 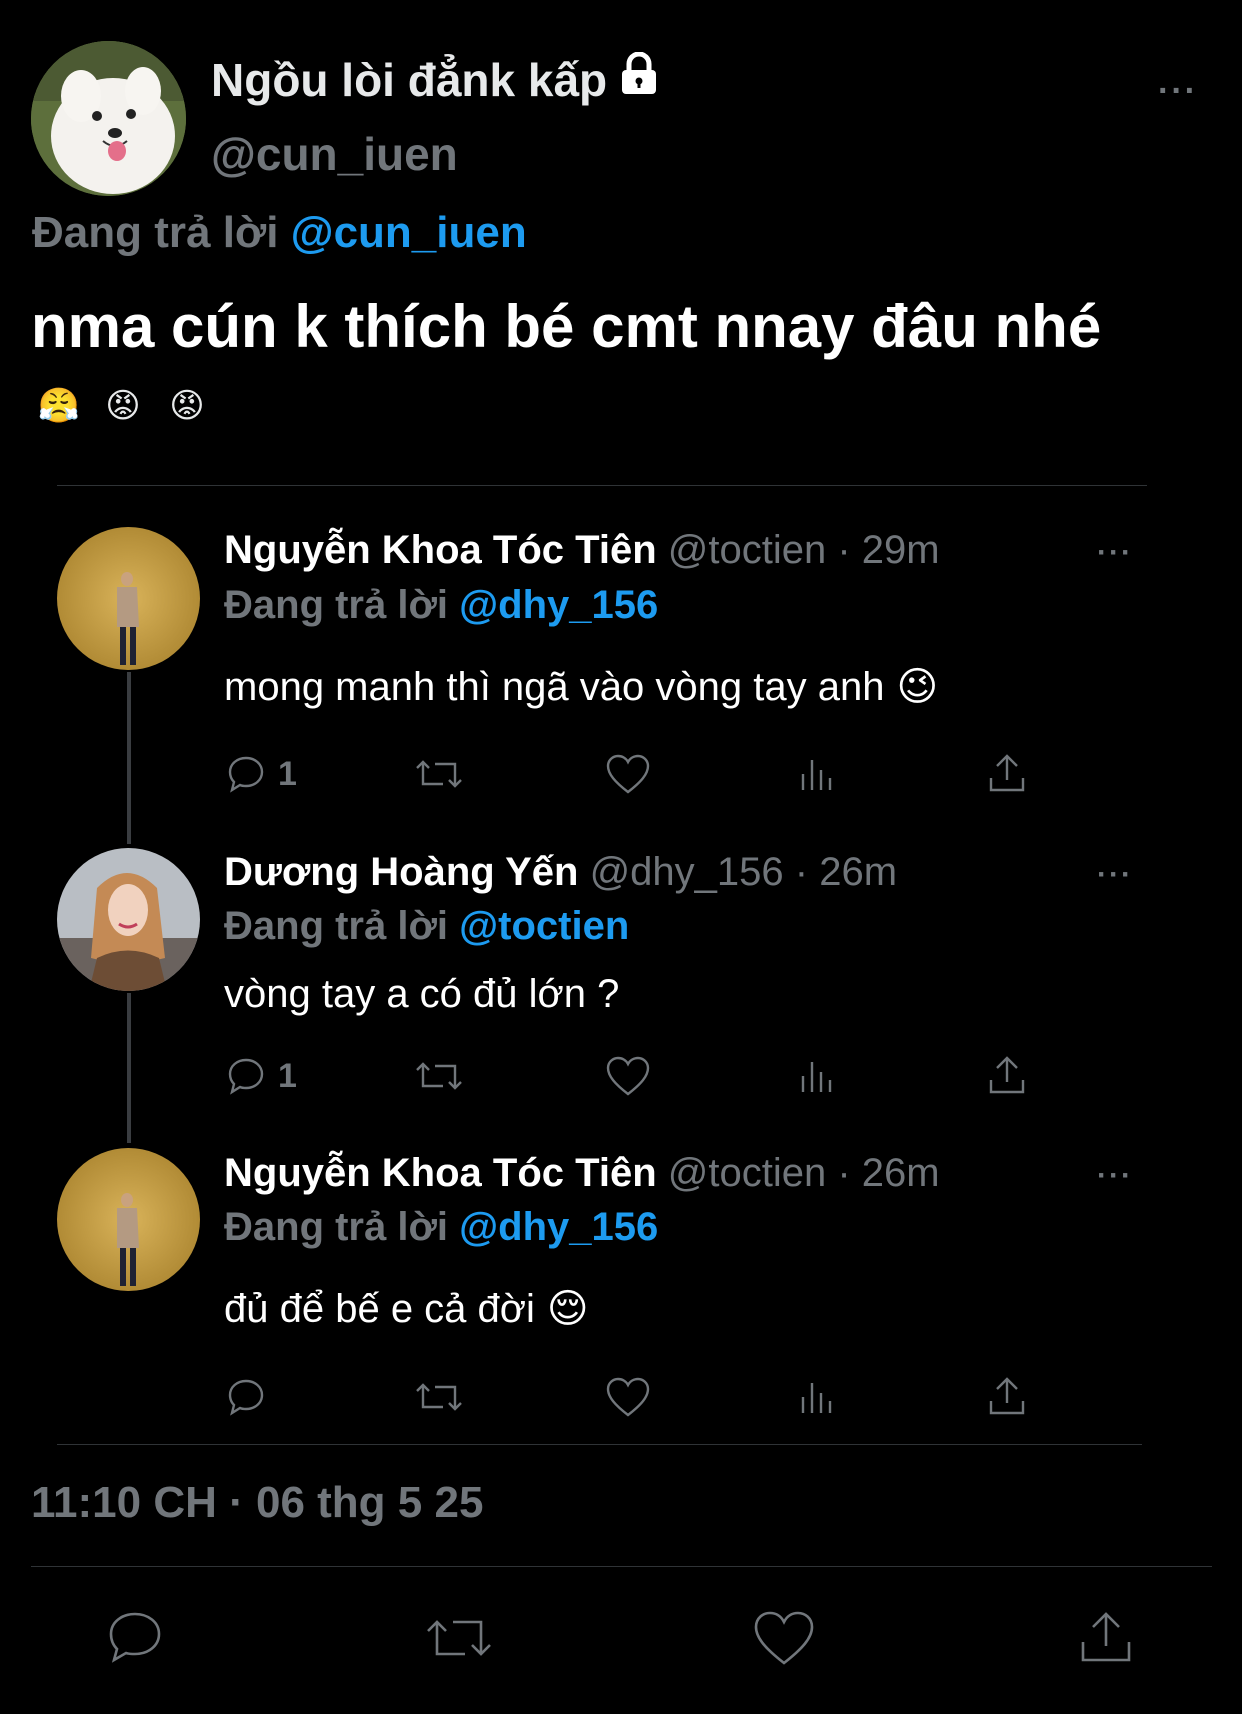 I want to click on main-share-button, so click(x=1106, y=1640).